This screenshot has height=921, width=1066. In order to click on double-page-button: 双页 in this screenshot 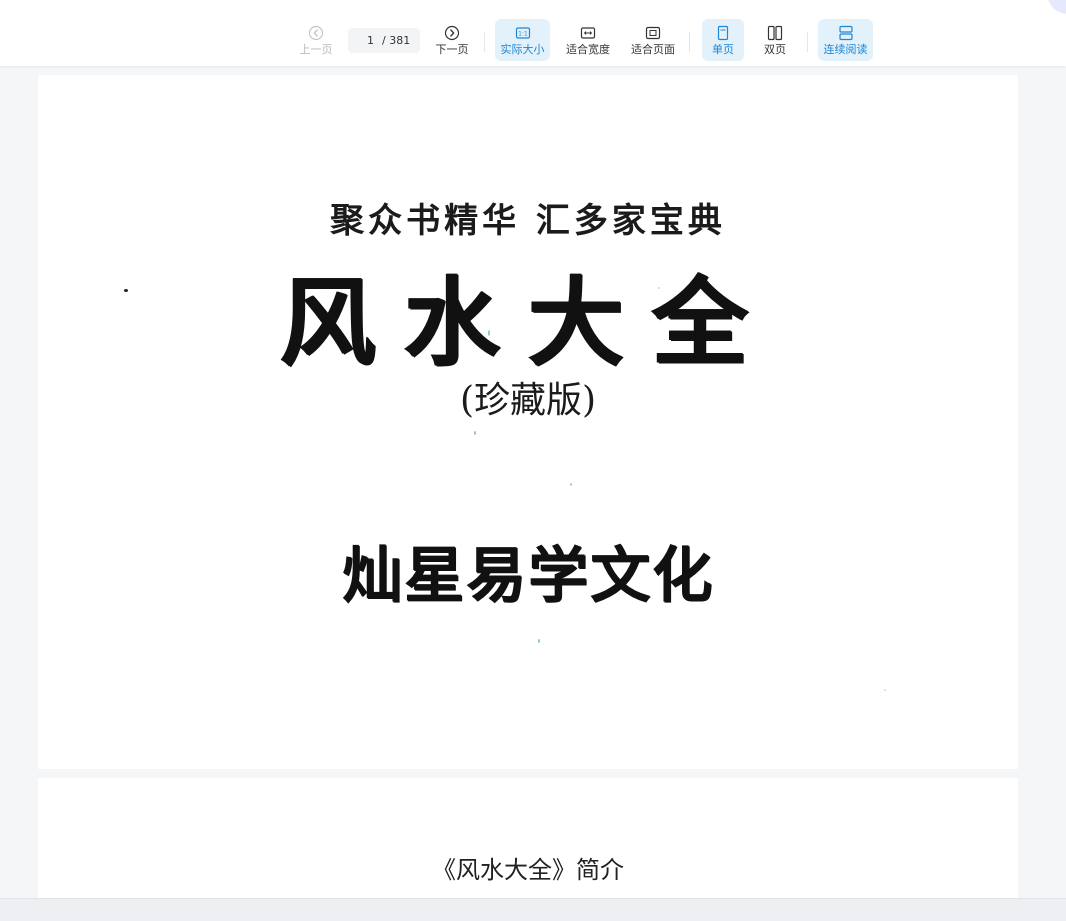, I will do `click(775, 40)`.